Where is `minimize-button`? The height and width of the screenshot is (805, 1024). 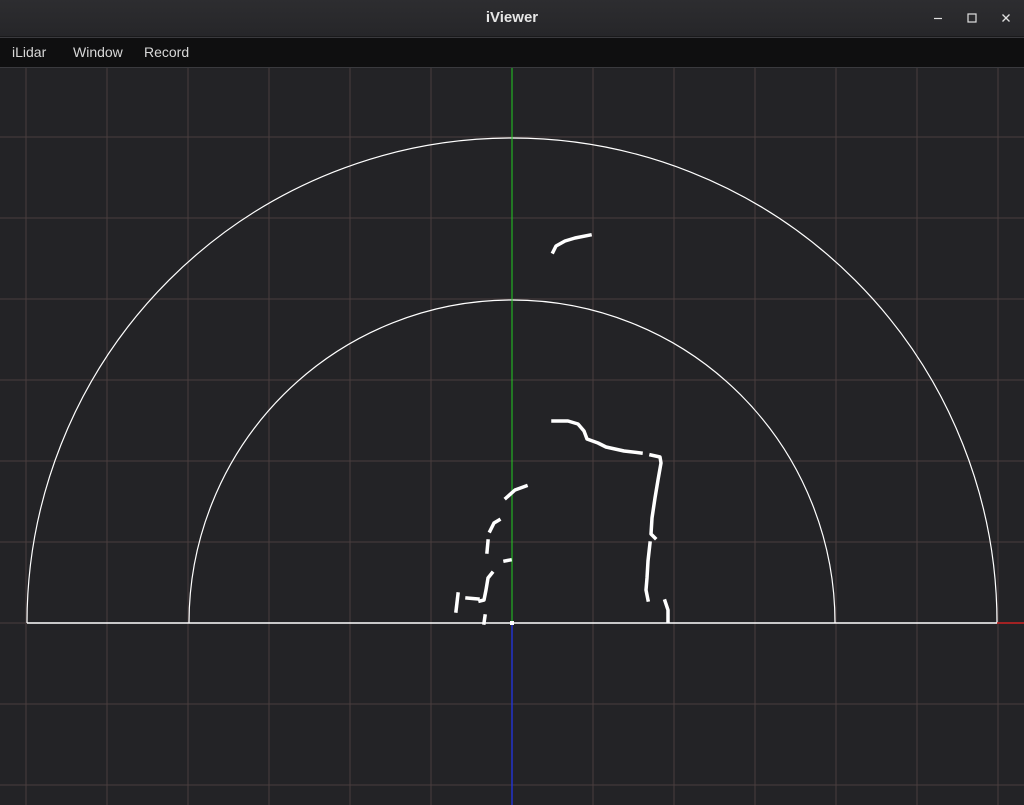
minimize-button is located at coordinates (938, 18).